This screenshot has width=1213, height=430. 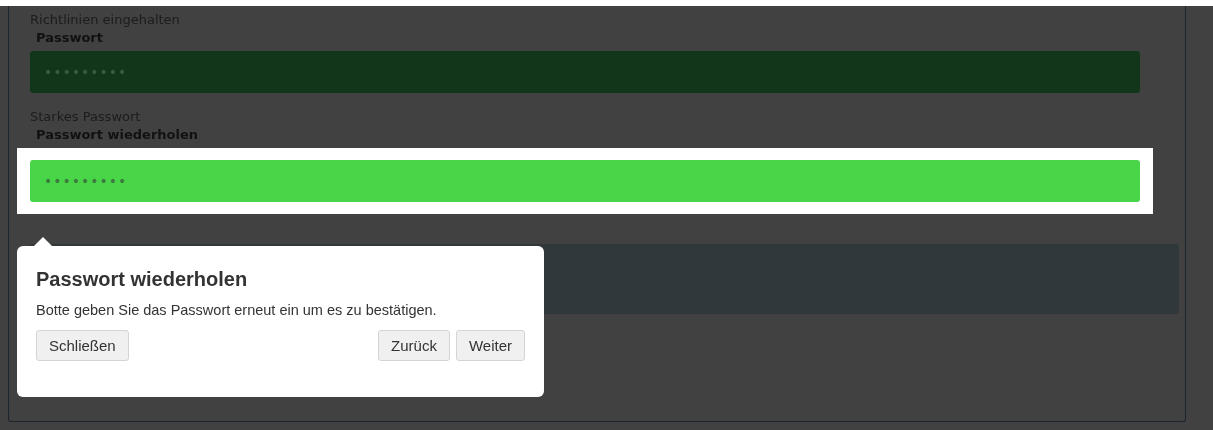 What do you see at coordinates (82, 345) in the screenshot?
I see `close-button: Schließen` at bounding box center [82, 345].